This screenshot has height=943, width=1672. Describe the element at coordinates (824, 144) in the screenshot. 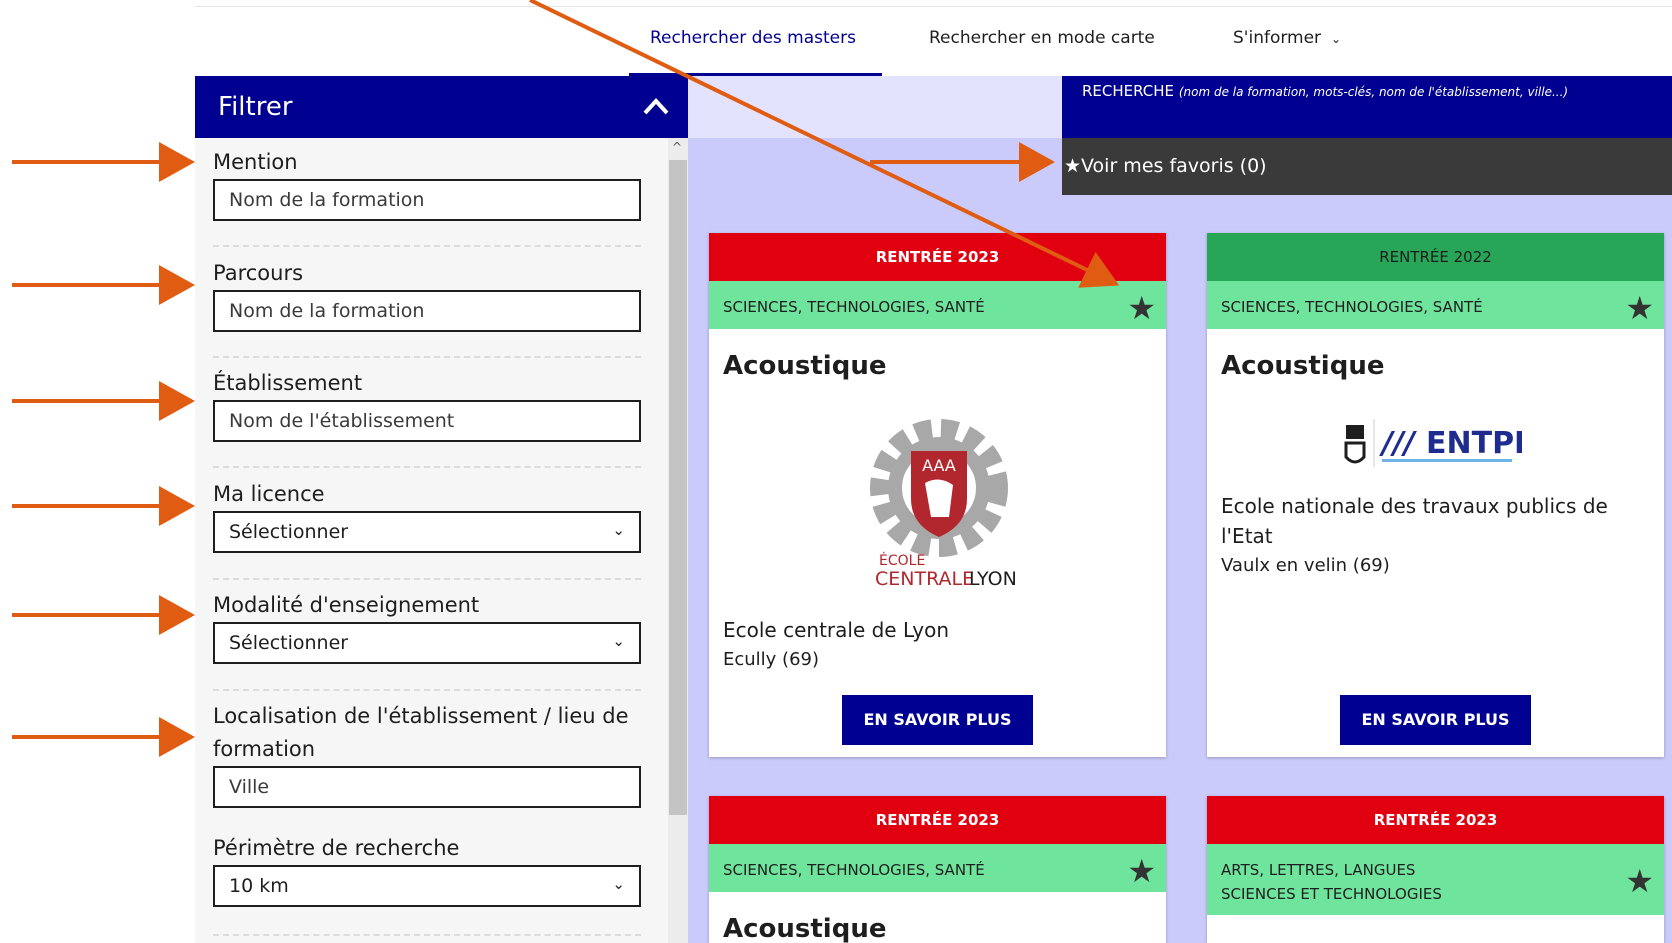

I see `arrow-star` at that location.